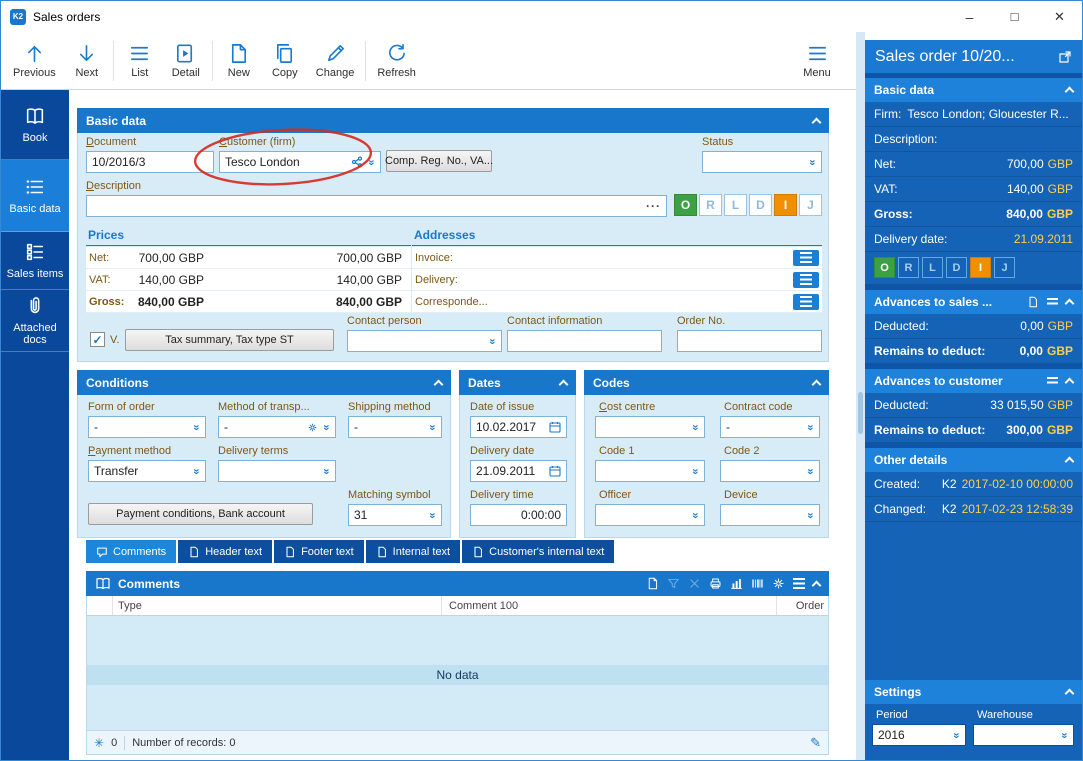 The width and height of the screenshot is (1083, 761). Describe the element at coordinates (277, 471) in the screenshot. I see `delivery-terms-select` at that location.